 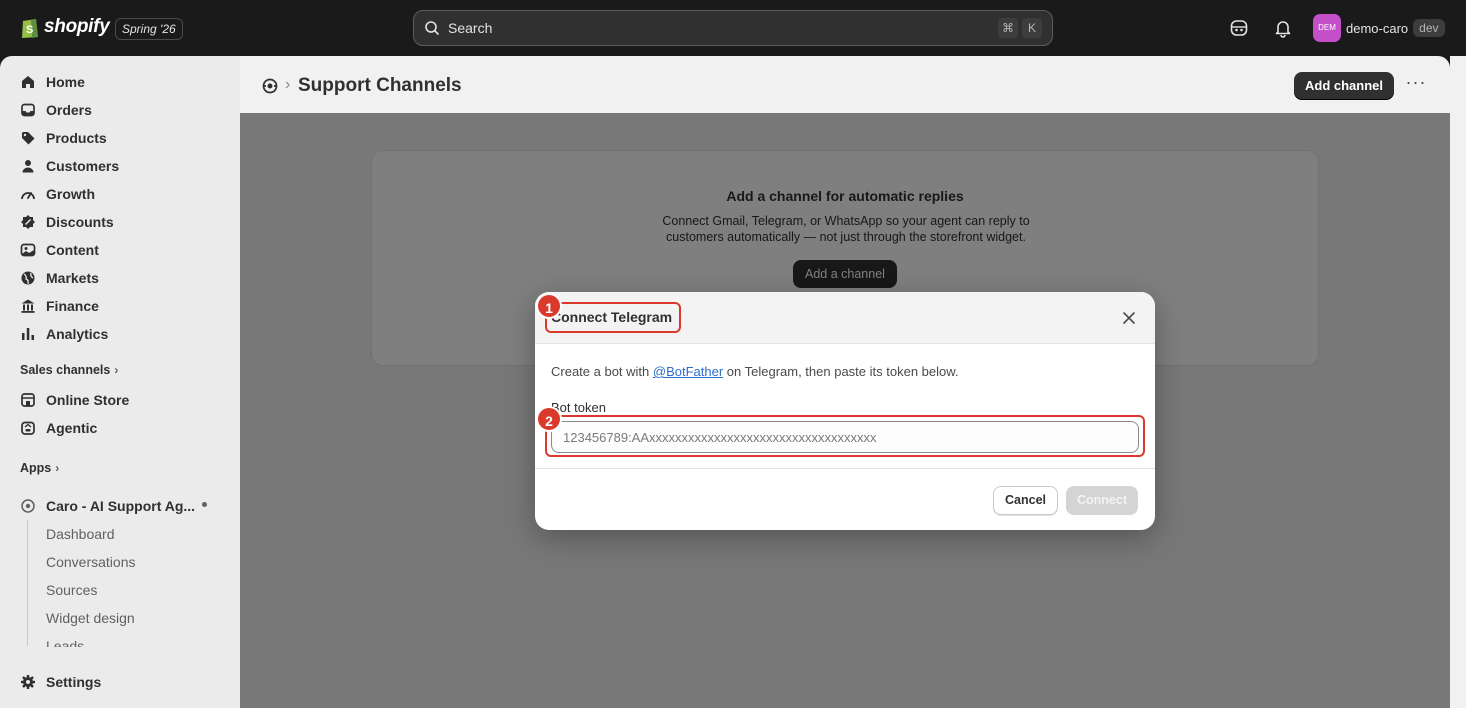 I want to click on bar-chart-icon, so click(x=28, y=334).